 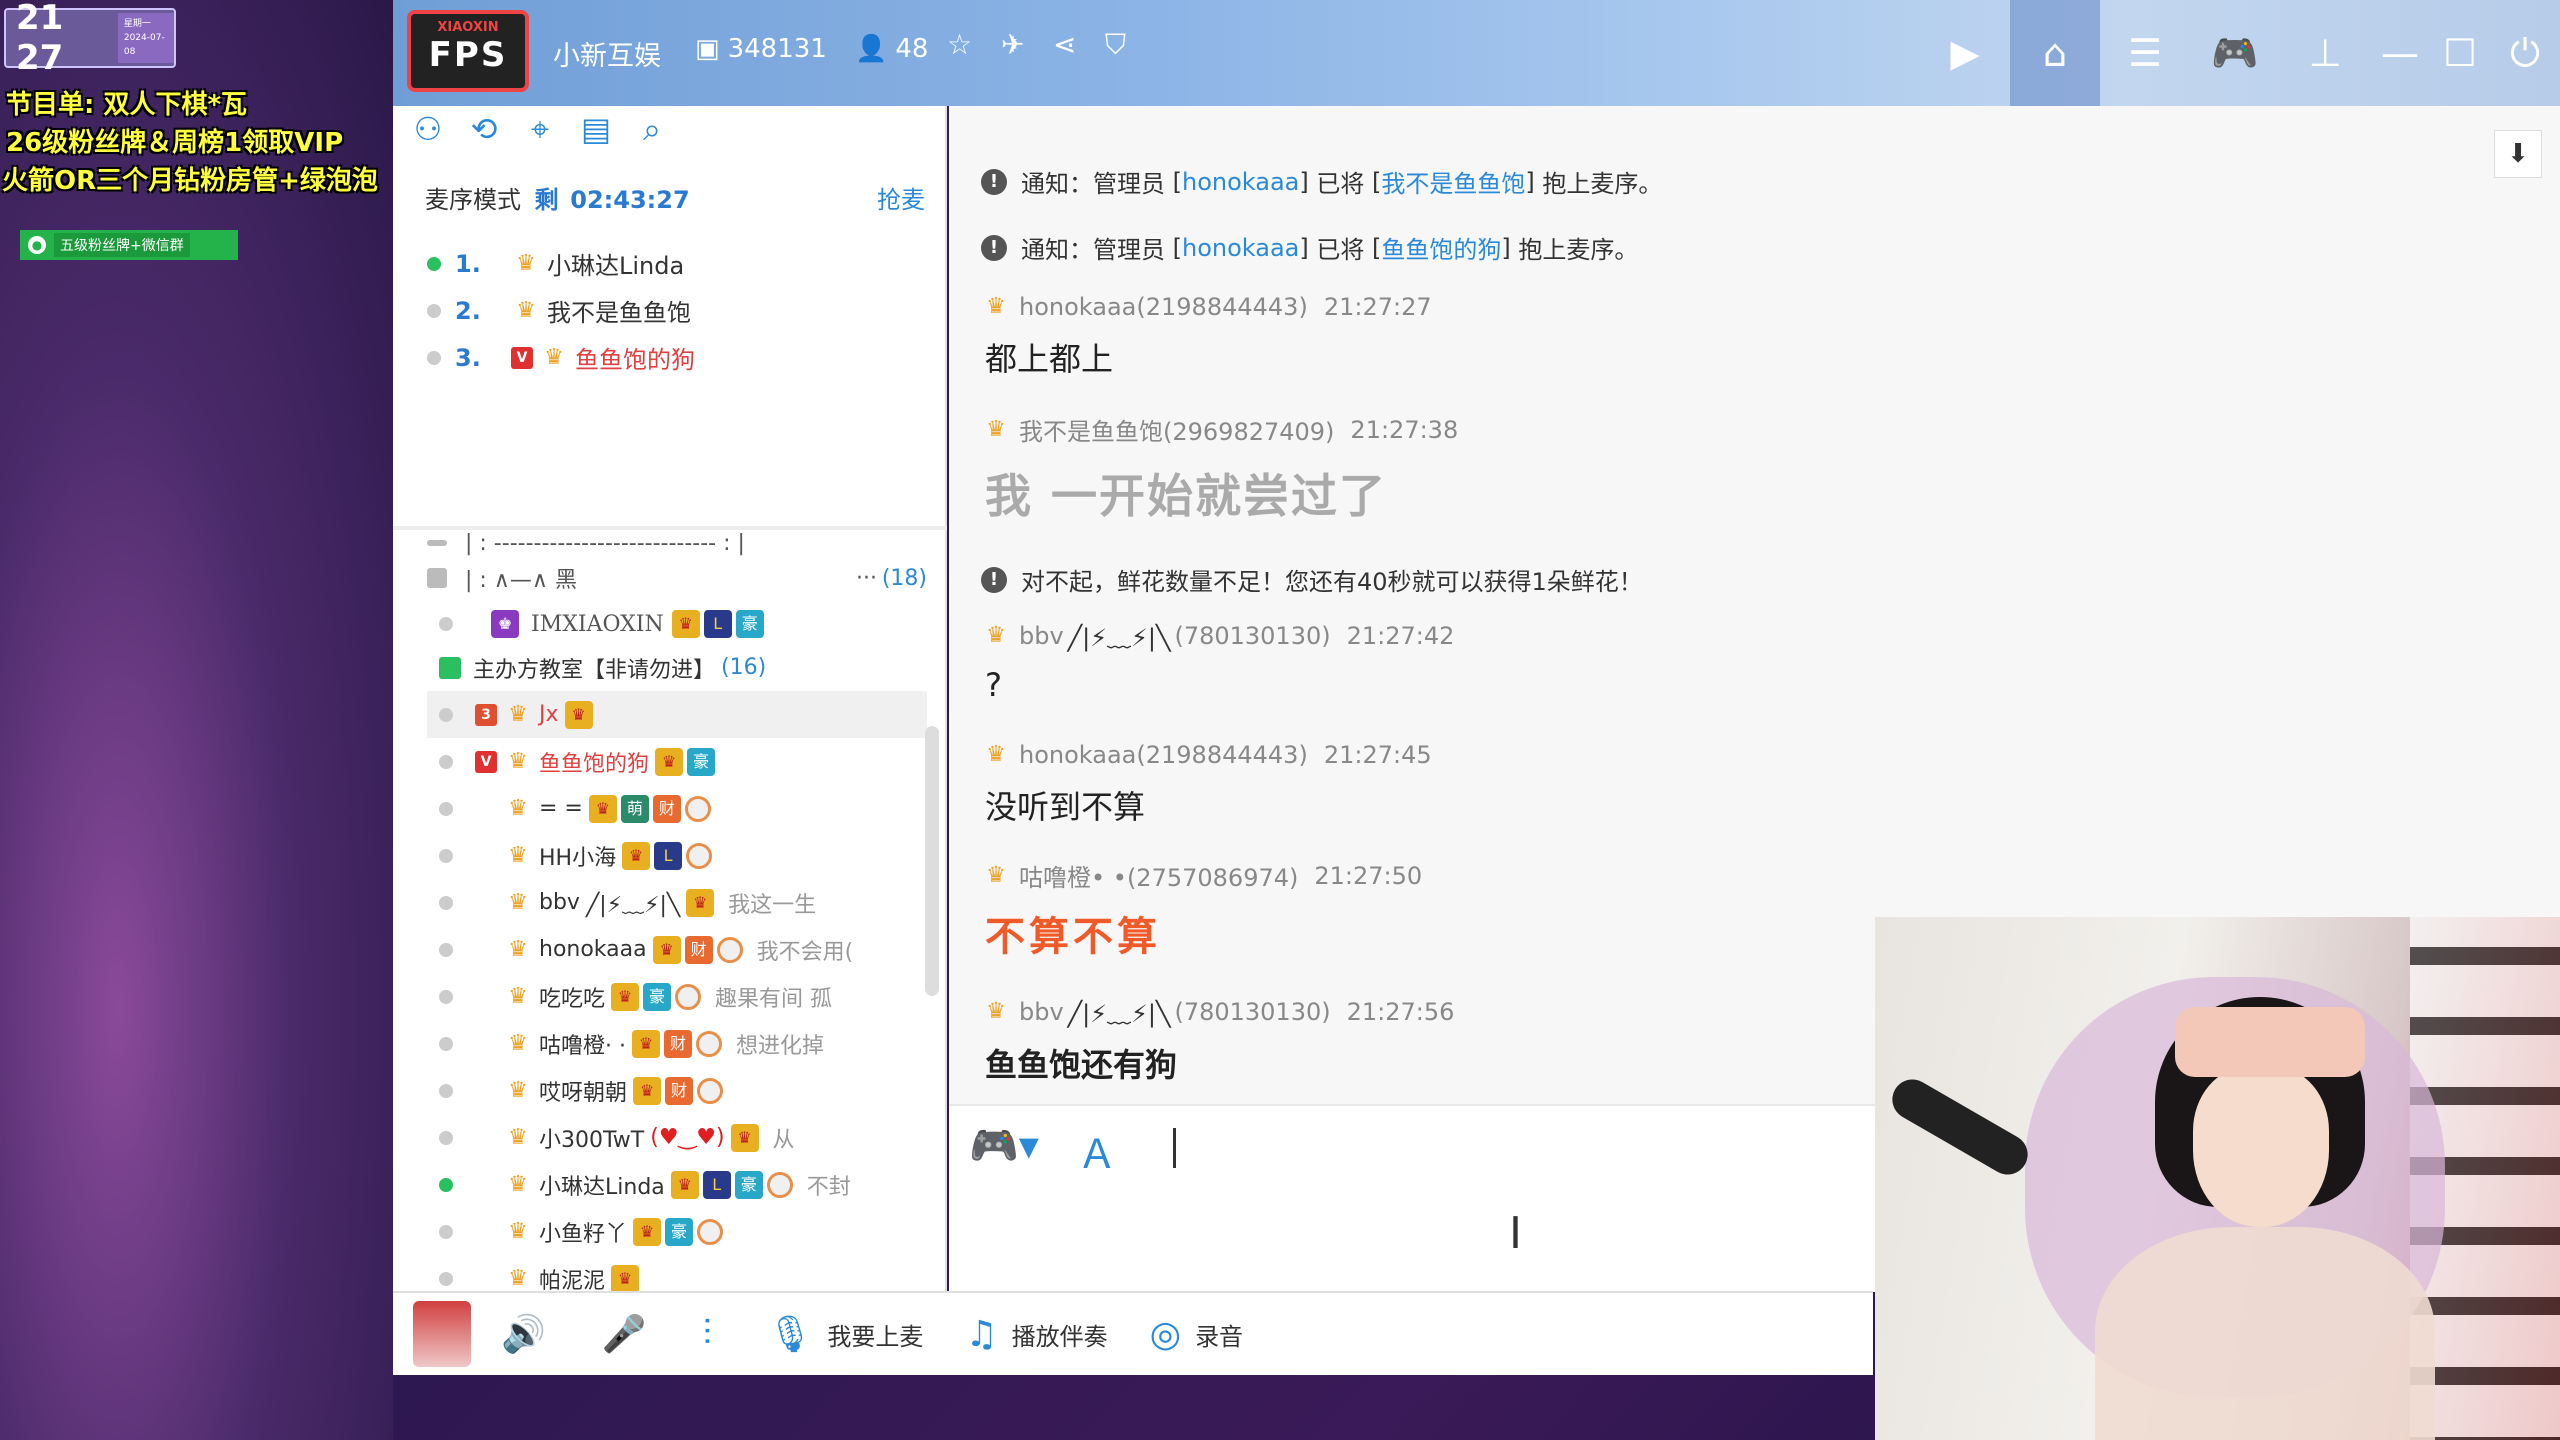 What do you see at coordinates (1073, 937) in the screenshot?
I see `message-text: 不算不算` at bounding box center [1073, 937].